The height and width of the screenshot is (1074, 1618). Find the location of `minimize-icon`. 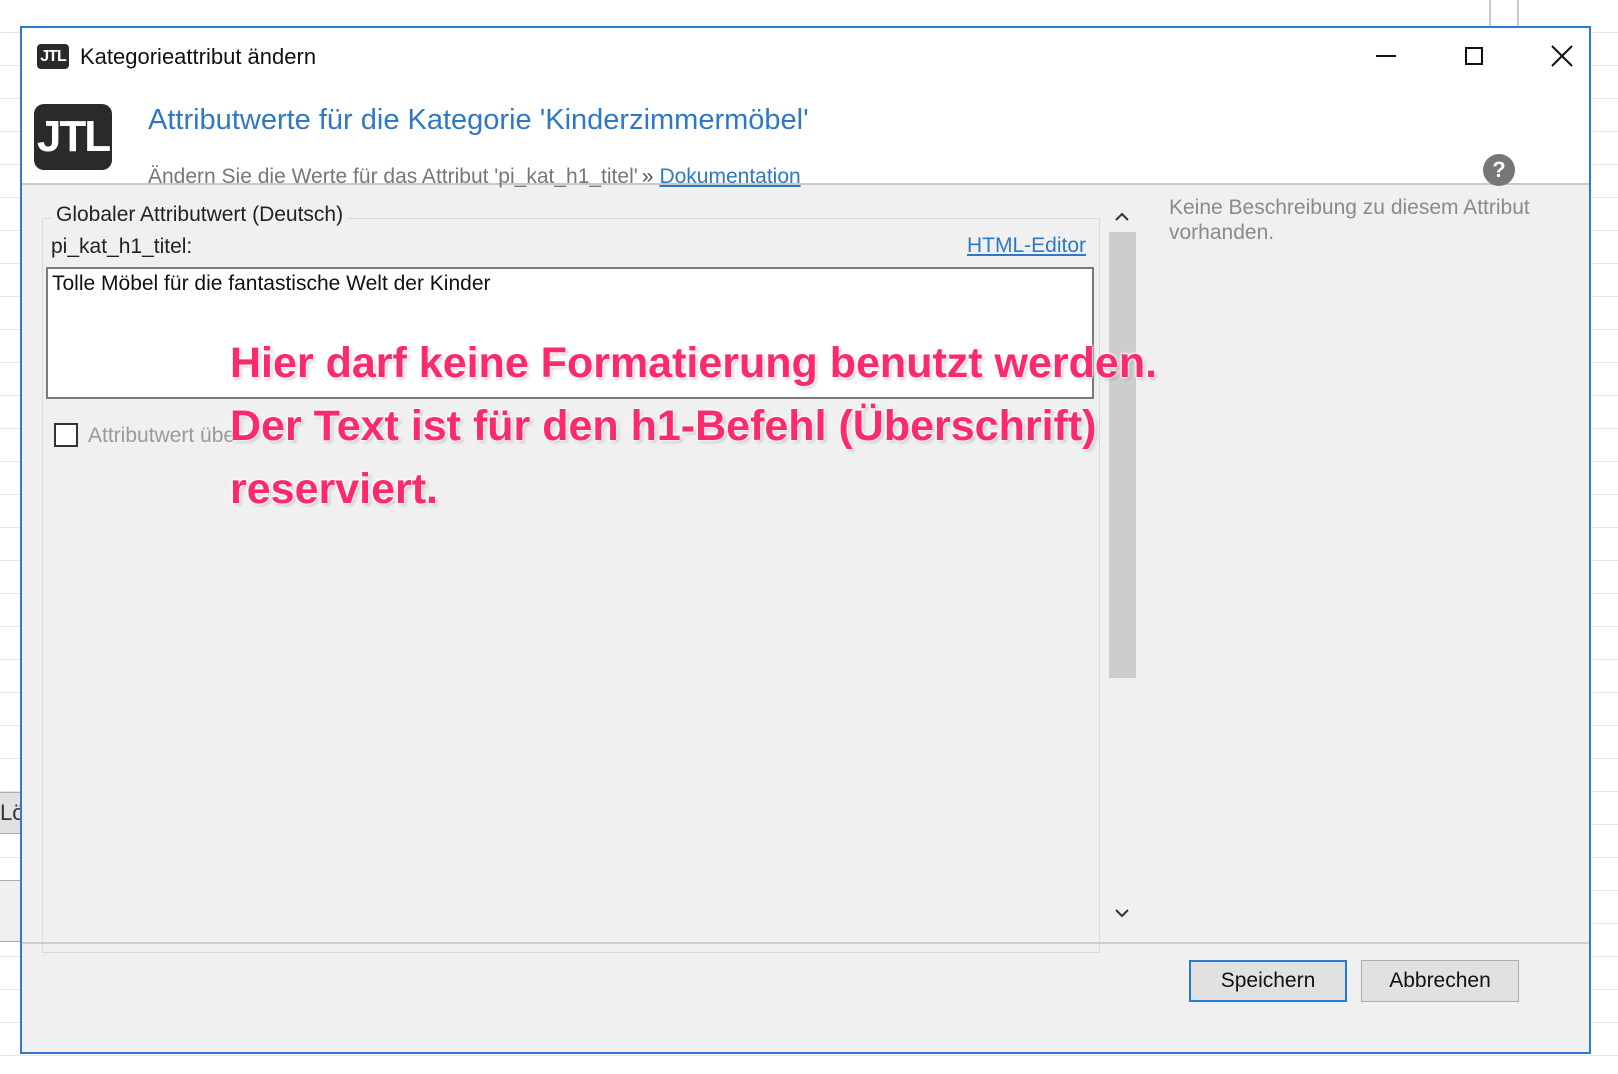

minimize-icon is located at coordinates (1386, 56).